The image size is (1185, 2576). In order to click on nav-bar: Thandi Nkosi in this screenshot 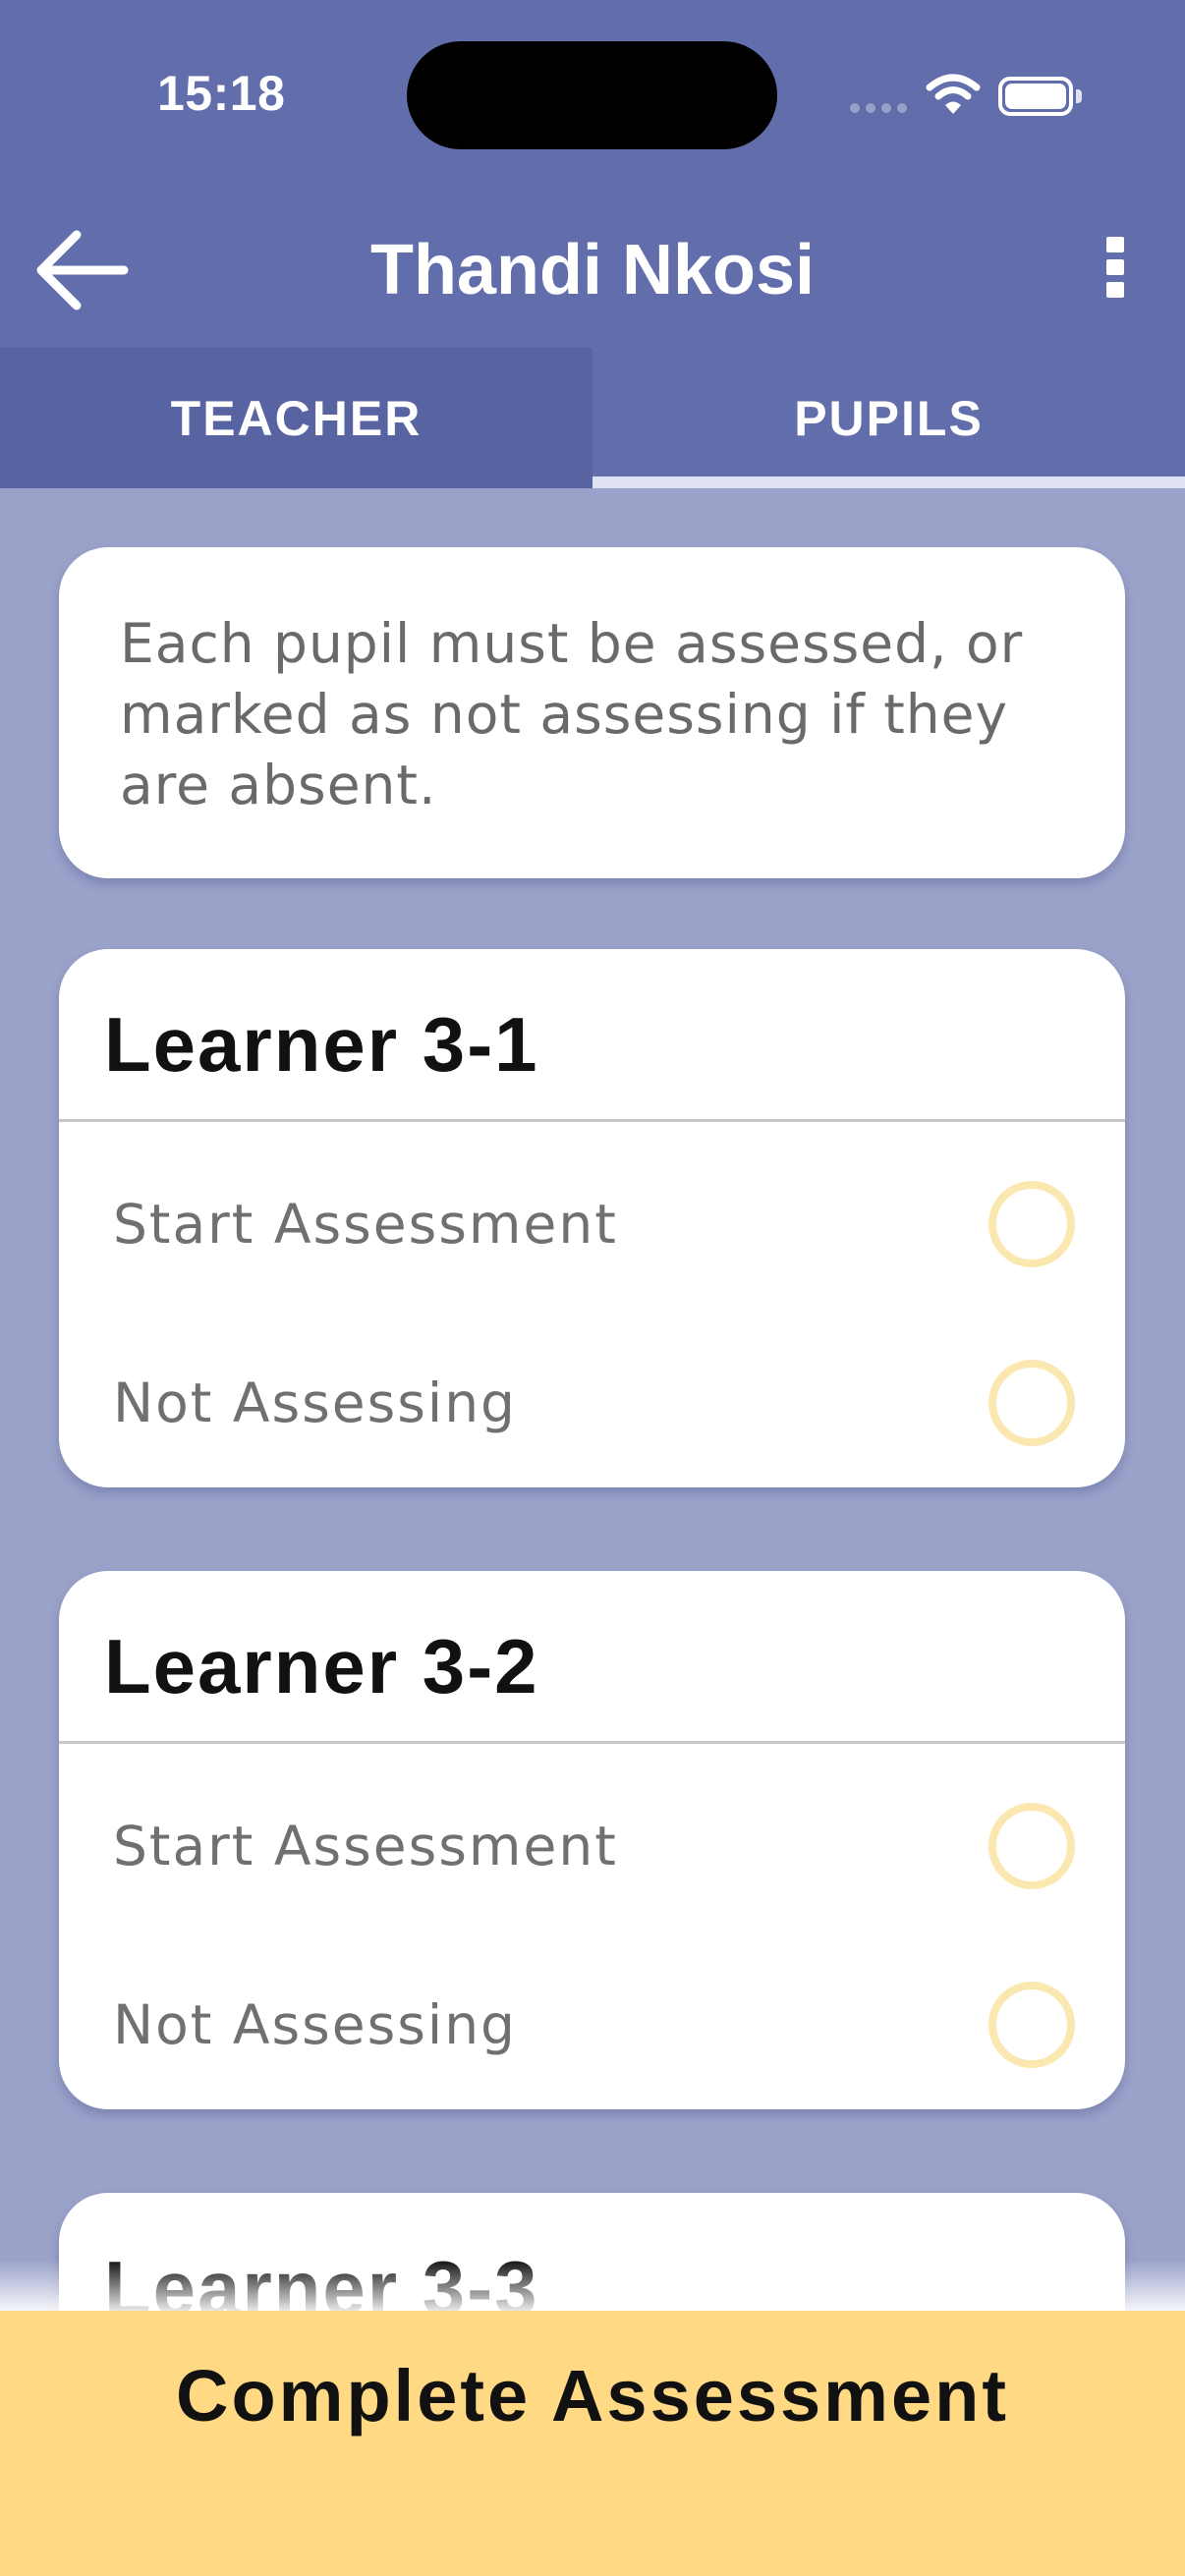, I will do `click(592, 270)`.